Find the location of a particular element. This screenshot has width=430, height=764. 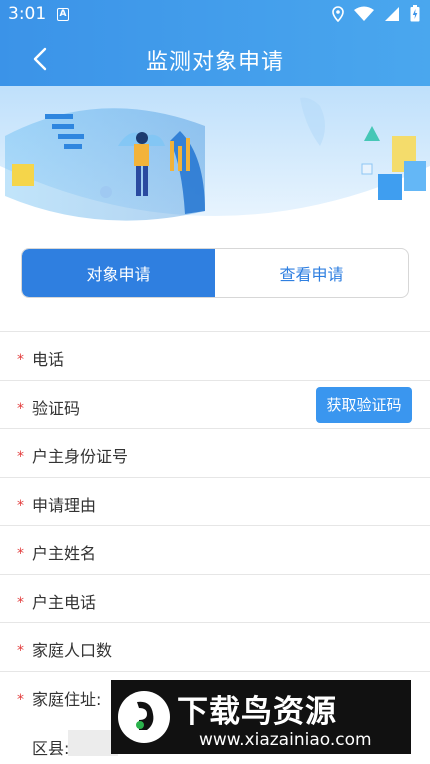

county-label: 区县: is located at coordinates (51, 748).